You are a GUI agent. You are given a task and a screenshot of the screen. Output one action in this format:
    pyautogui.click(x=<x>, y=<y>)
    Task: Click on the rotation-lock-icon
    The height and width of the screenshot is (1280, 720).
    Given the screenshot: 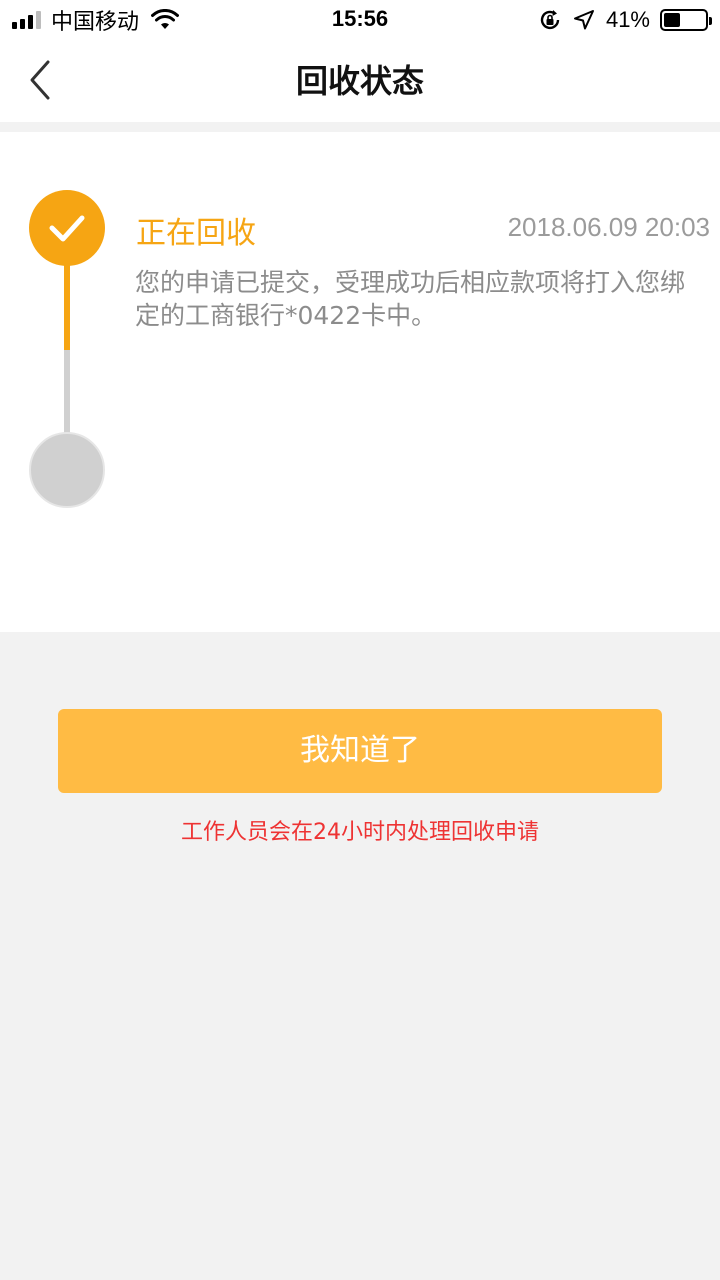 What is the action you would take?
    pyautogui.click(x=550, y=20)
    